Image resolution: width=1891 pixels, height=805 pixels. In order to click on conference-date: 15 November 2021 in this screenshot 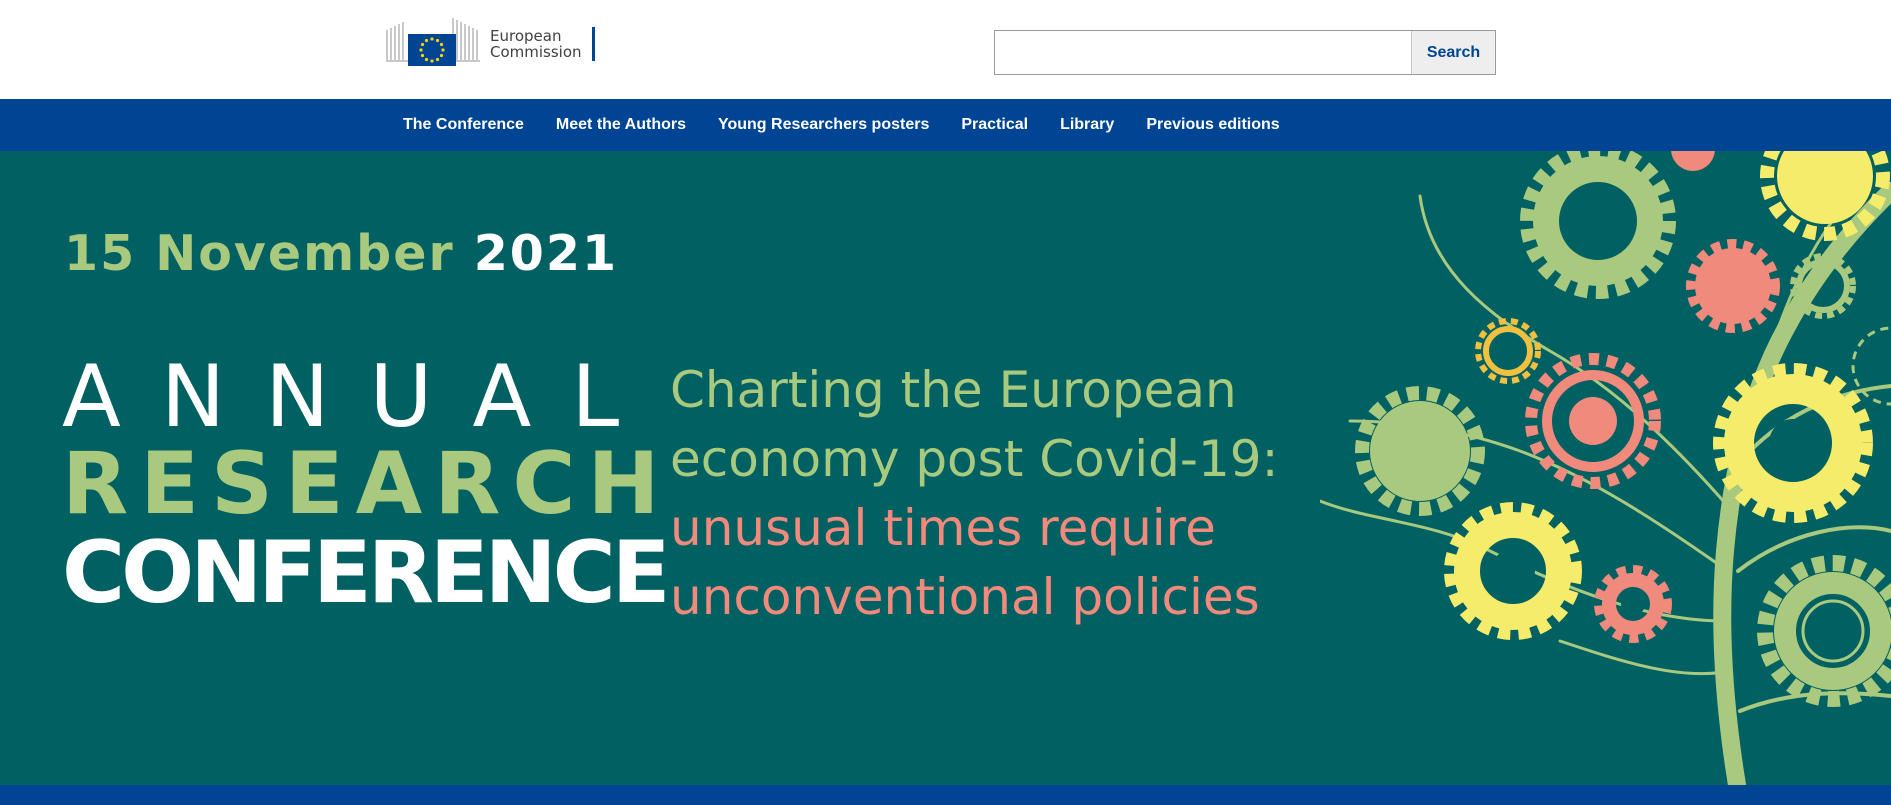, I will do `click(341, 253)`.